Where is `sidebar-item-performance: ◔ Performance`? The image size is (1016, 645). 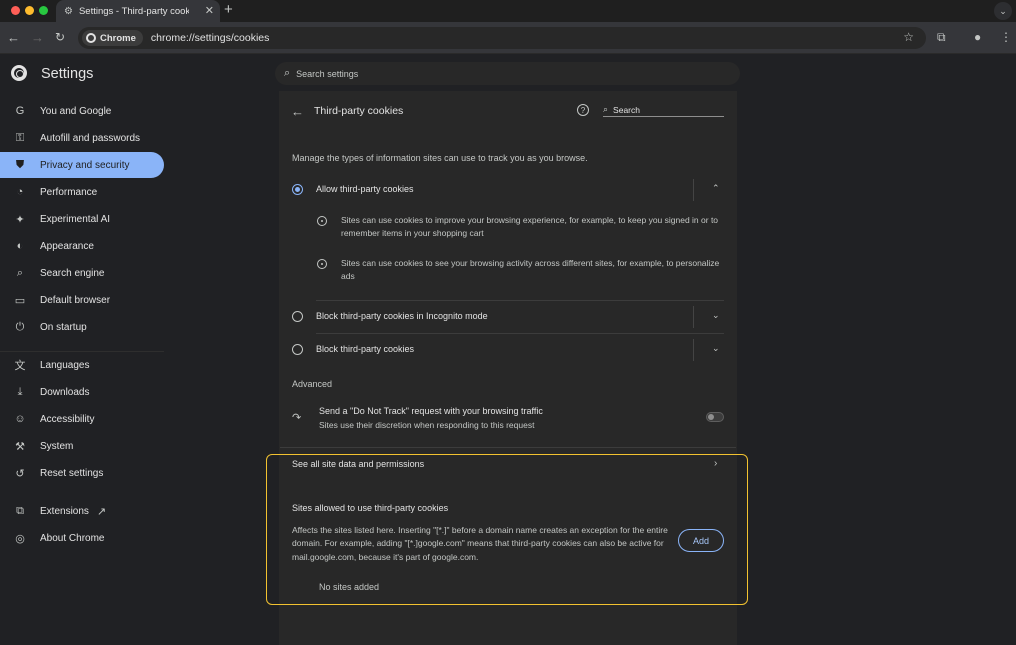 sidebar-item-performance: ◔ Performance is located at coordinates (82, 192).